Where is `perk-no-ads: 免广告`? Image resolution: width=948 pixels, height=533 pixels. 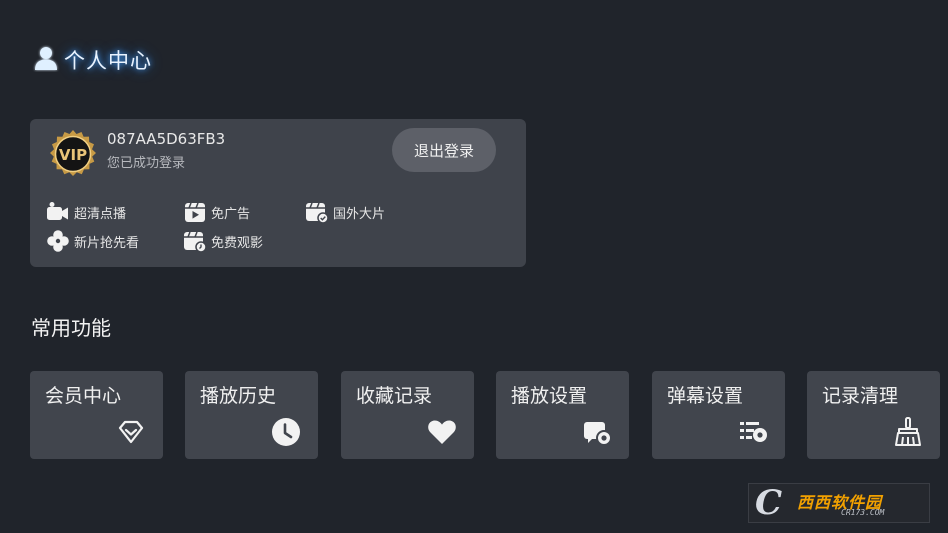 perk-no-ads: 免广告 is located at coordinates (216, 212).